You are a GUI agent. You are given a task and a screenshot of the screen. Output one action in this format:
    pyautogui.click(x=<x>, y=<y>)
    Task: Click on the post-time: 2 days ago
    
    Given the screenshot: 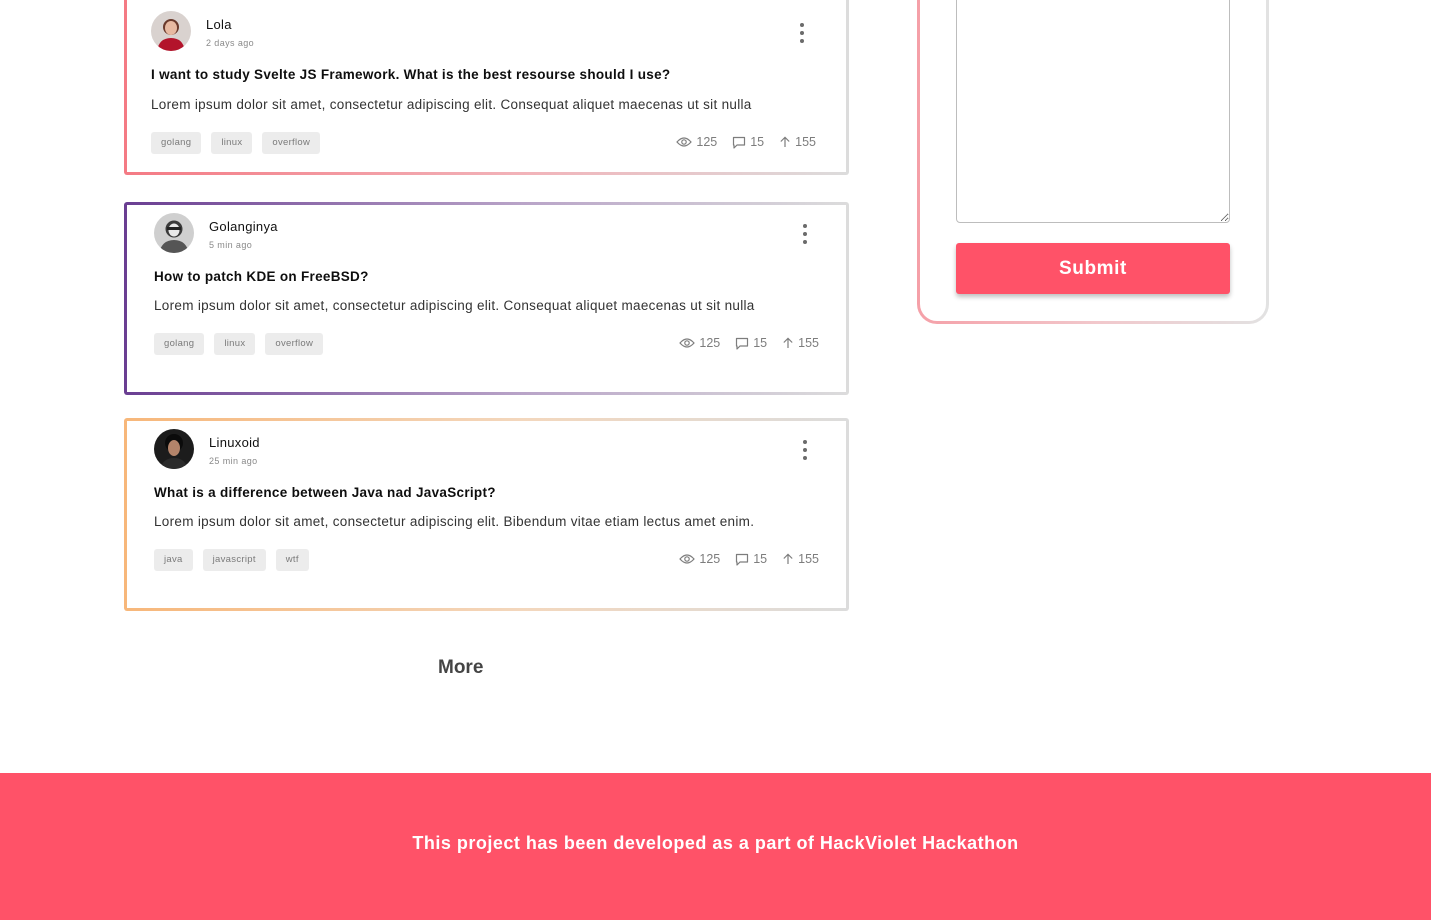 What is the action you would take?
    pyautogui.click(x=230, y=43)
    